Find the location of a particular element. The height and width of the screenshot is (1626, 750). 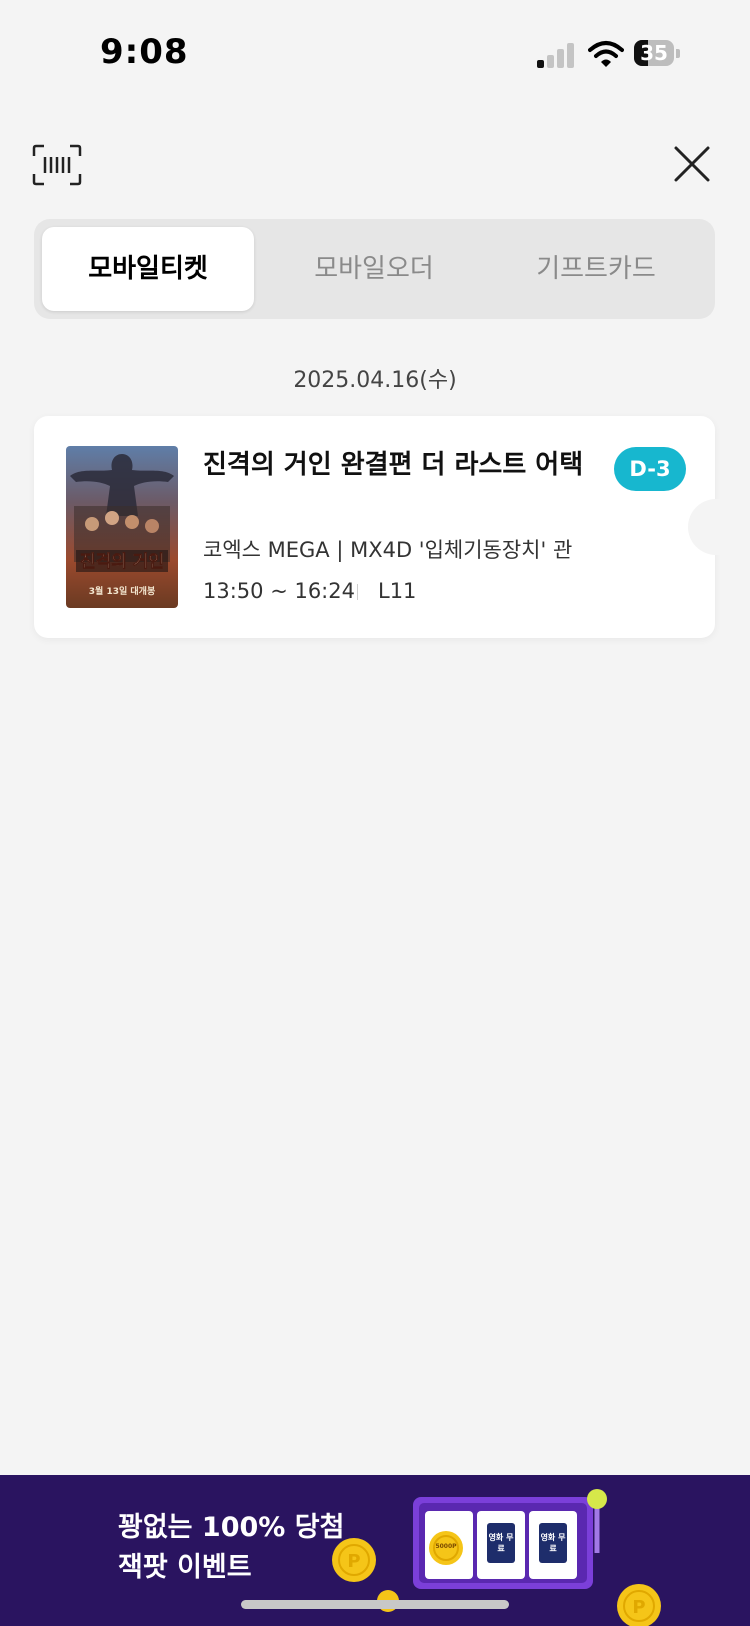

status-time: 9:08 is located at coordinates (144, 52).